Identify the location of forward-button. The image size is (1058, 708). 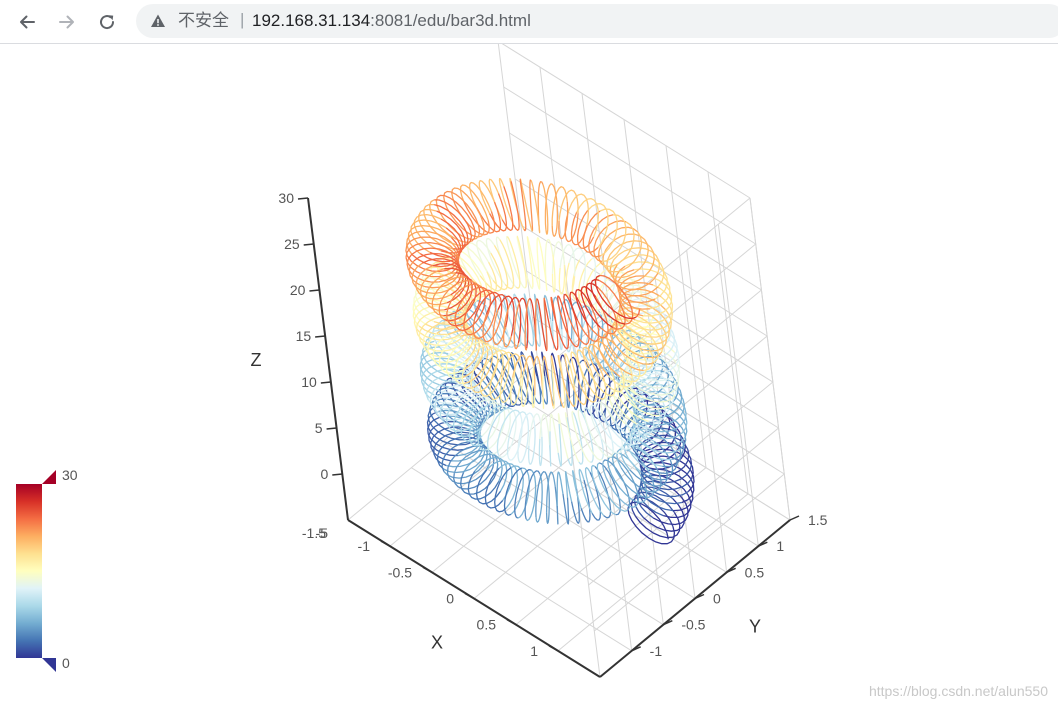
(67, 22).